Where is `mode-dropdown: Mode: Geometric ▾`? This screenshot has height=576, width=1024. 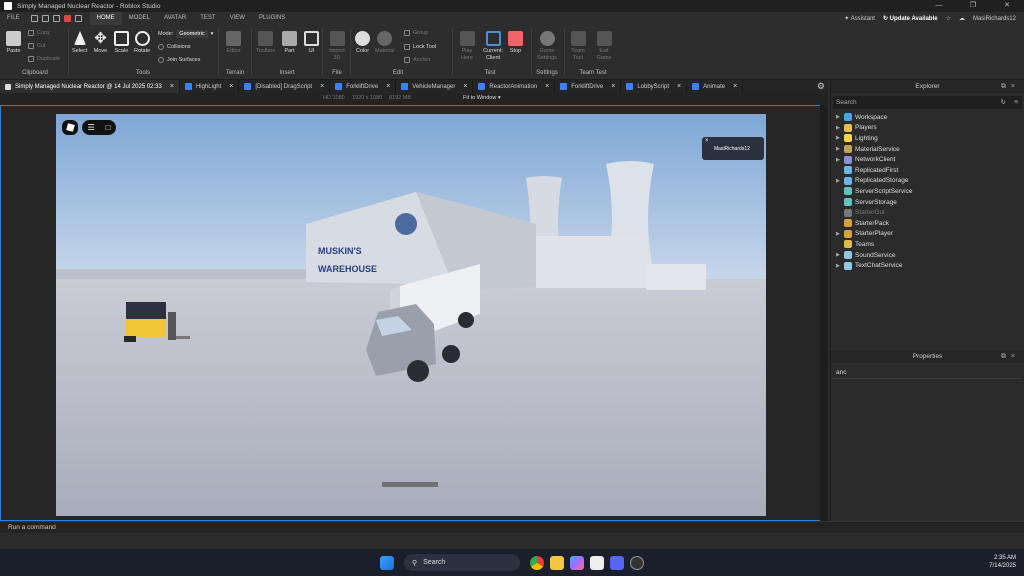 mode-dropdown: Mode: Geometric ▾ is located at coordinates (185, 34).